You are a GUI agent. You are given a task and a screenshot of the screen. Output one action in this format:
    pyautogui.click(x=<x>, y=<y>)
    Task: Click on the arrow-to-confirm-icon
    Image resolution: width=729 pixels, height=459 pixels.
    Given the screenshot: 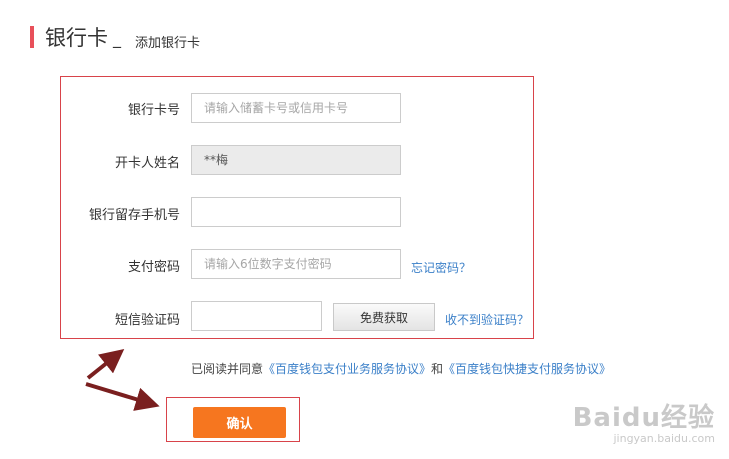 What is the action you would take?
    pyautogui.click(x=122, y=396)
    